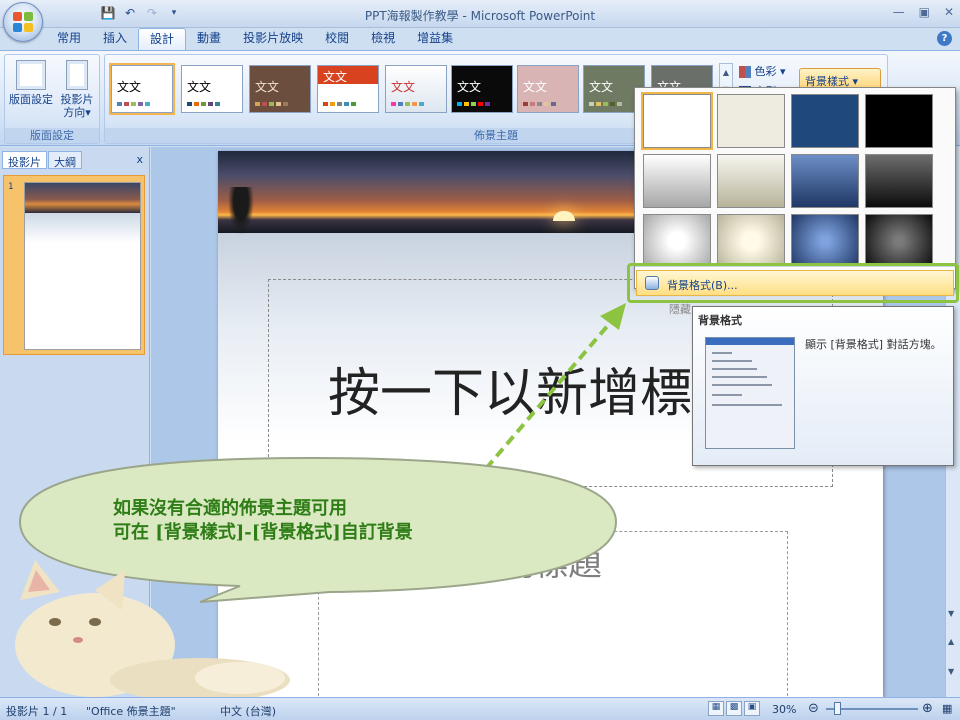 The image size is (960, 720). I want to click on status-slide: 投影片 1 / 1, so click(37, 711).